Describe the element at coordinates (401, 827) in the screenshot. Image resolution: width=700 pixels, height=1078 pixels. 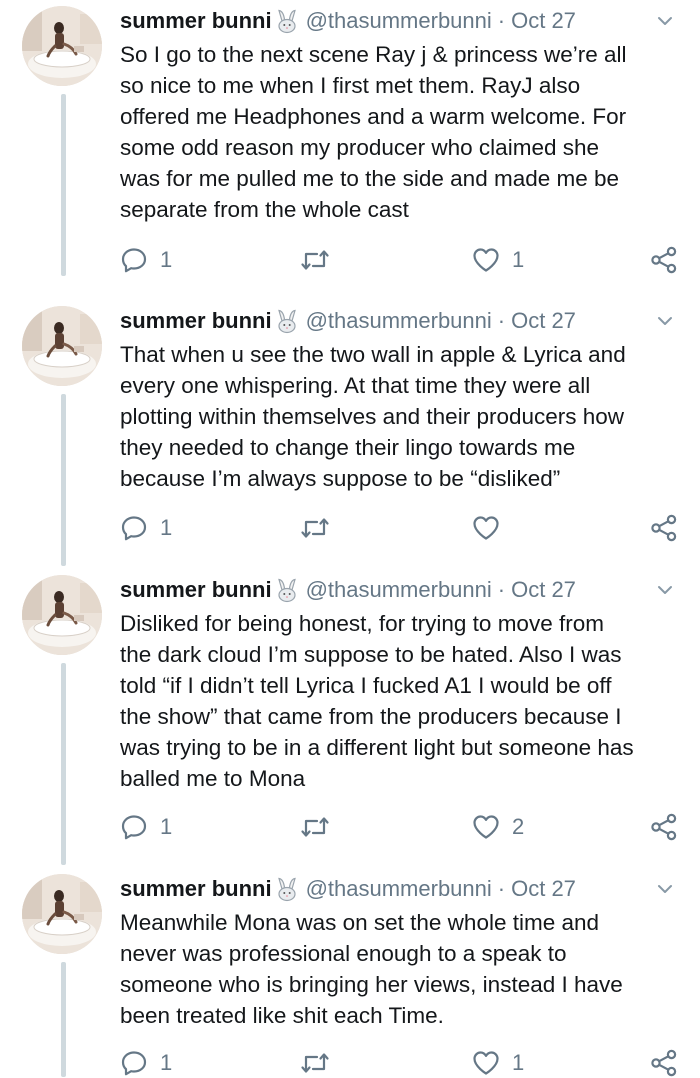
I see `tweet-actions: 1 2` at that location.